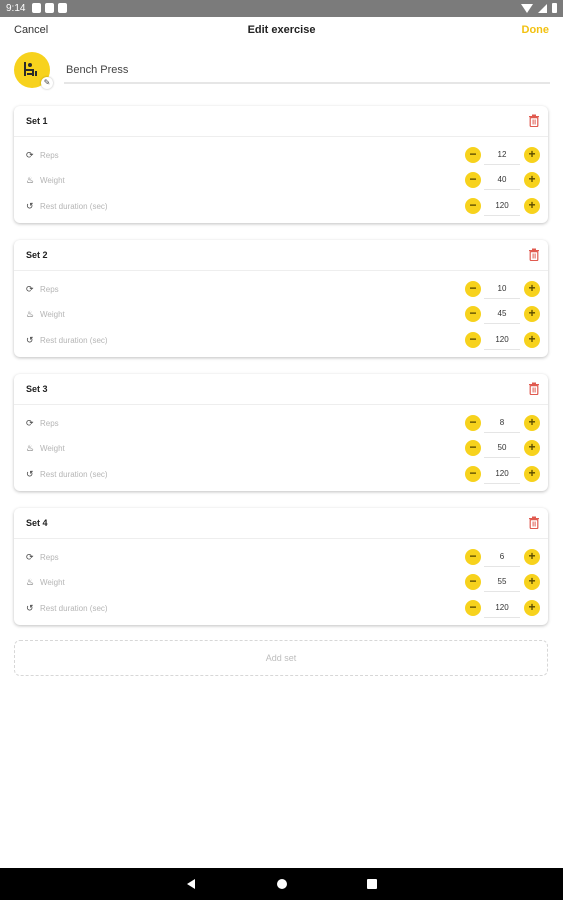  Describe the element at coordinates (502, 155) in the screenshot. I see `reps-value: 12` at that location.